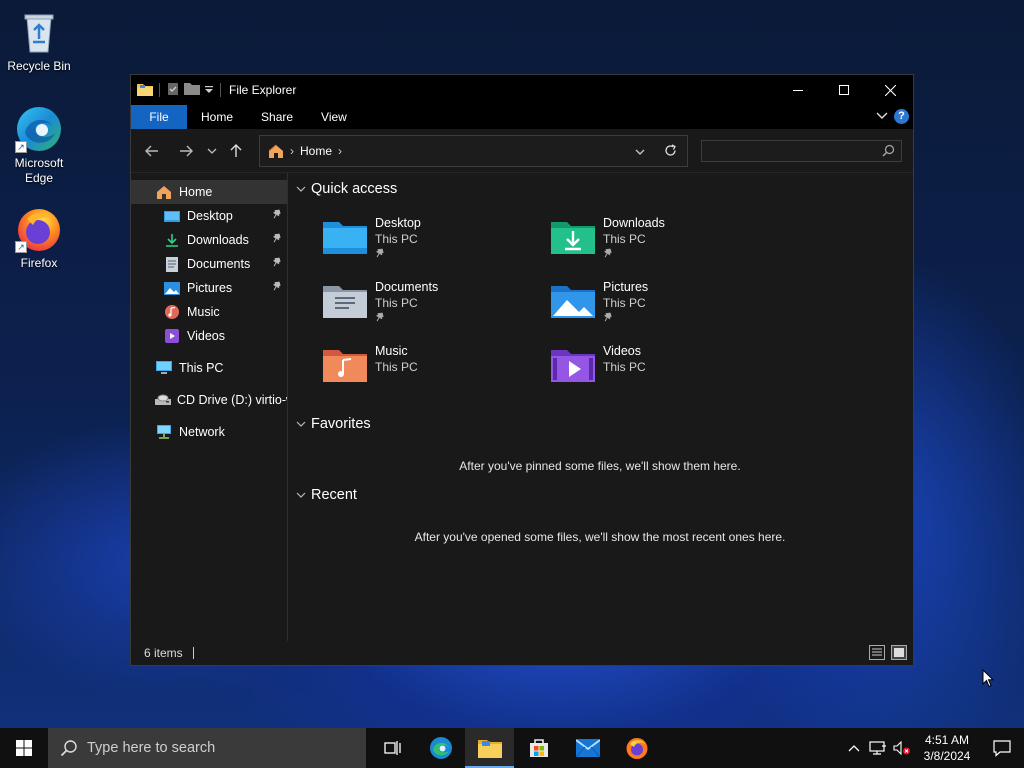 This screenshot has height=768, width=1024. Describe the element at coordinates (346, 189) in the screenshot. I see `section-quick-access: Quick access` at that location.